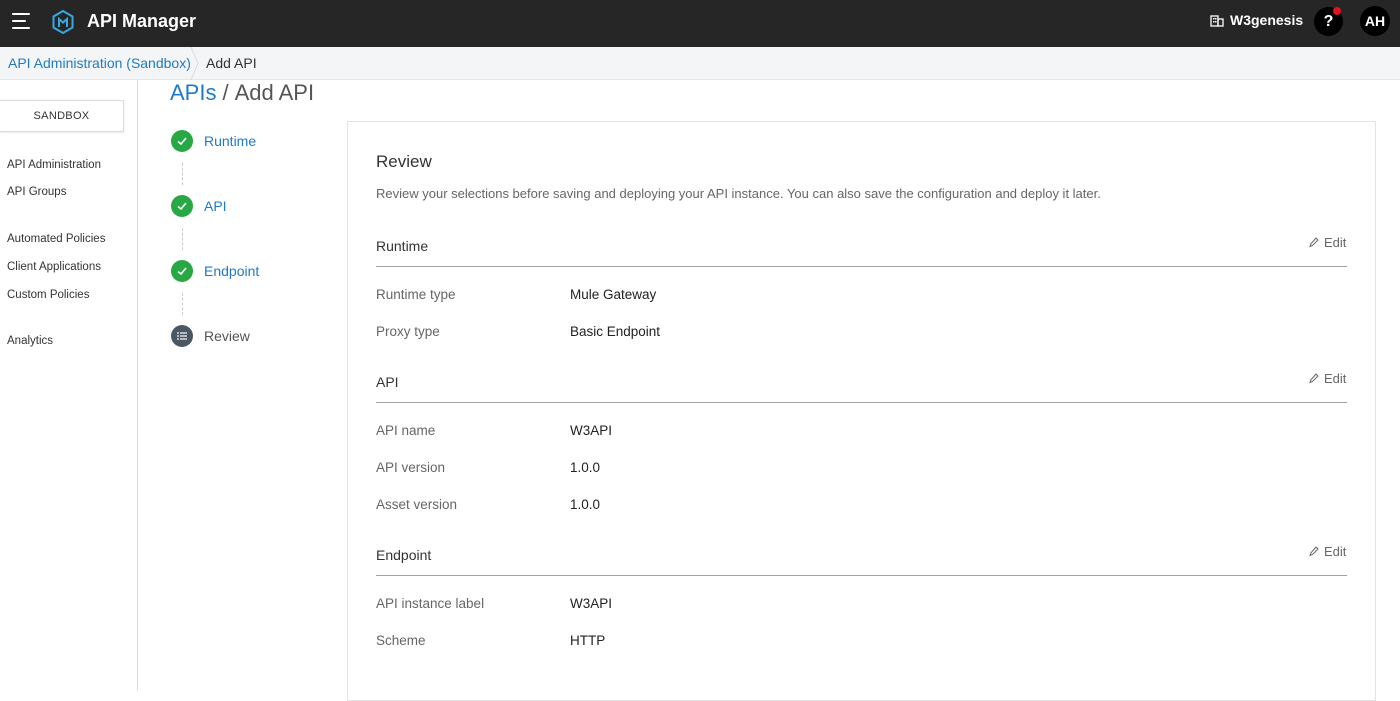  What do you see at coordinates (411, 467) in the screenshot?
I see `field-label: API version` at bounding box center [411, 467].